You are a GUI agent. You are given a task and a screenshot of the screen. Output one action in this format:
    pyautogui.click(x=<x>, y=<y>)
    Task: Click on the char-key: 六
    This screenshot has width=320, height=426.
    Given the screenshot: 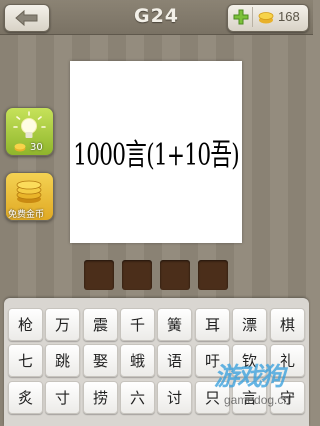 What is the action you would take?
    pyautogui.click(x=137, y=397)
    